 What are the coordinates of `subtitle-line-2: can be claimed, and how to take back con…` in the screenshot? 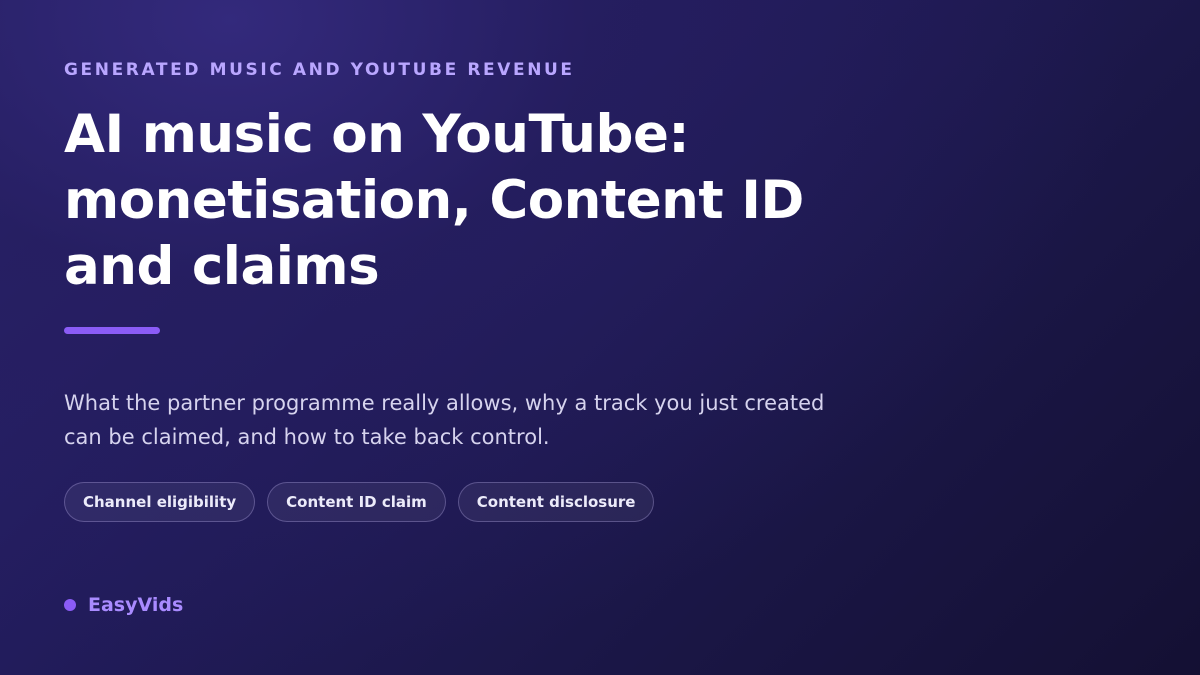 It's located at (307, 437).